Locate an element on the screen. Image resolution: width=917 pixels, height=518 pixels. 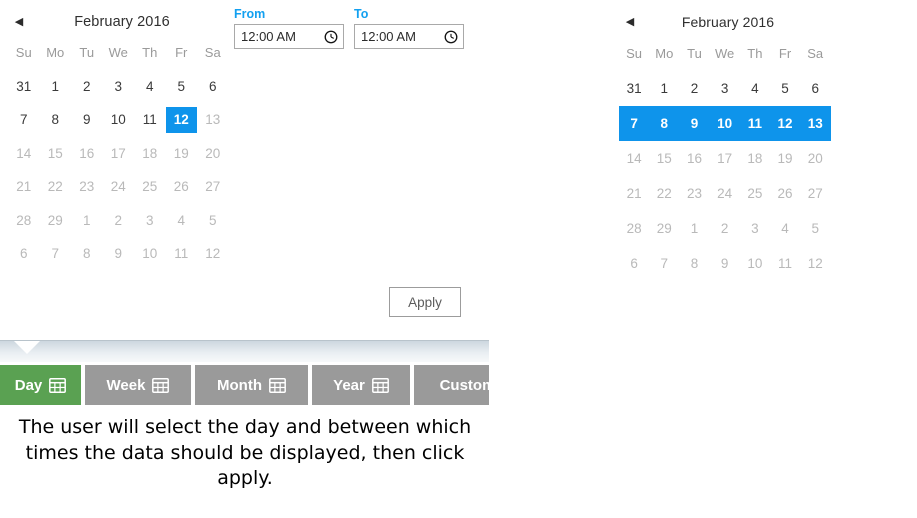
calendar-week-row: 21 22 23 24 25 26 27 is located at coordinates (725, 193).